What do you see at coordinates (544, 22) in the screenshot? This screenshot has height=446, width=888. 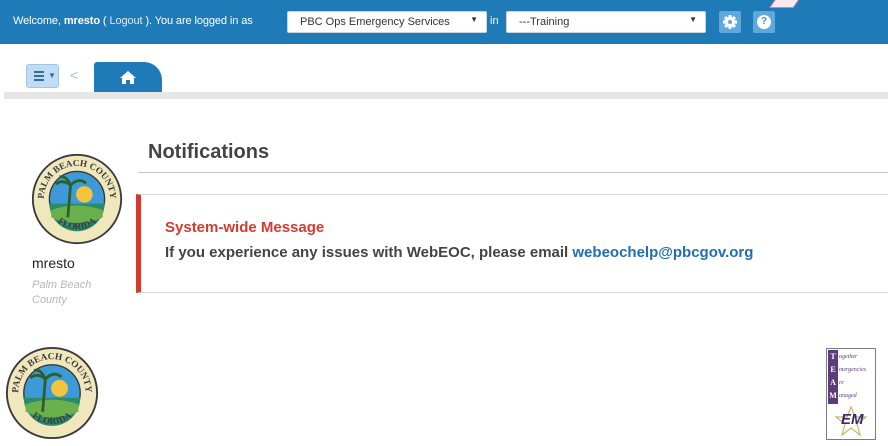 I see `incident-select-value: ---Training` at bounding box center [544, 22].